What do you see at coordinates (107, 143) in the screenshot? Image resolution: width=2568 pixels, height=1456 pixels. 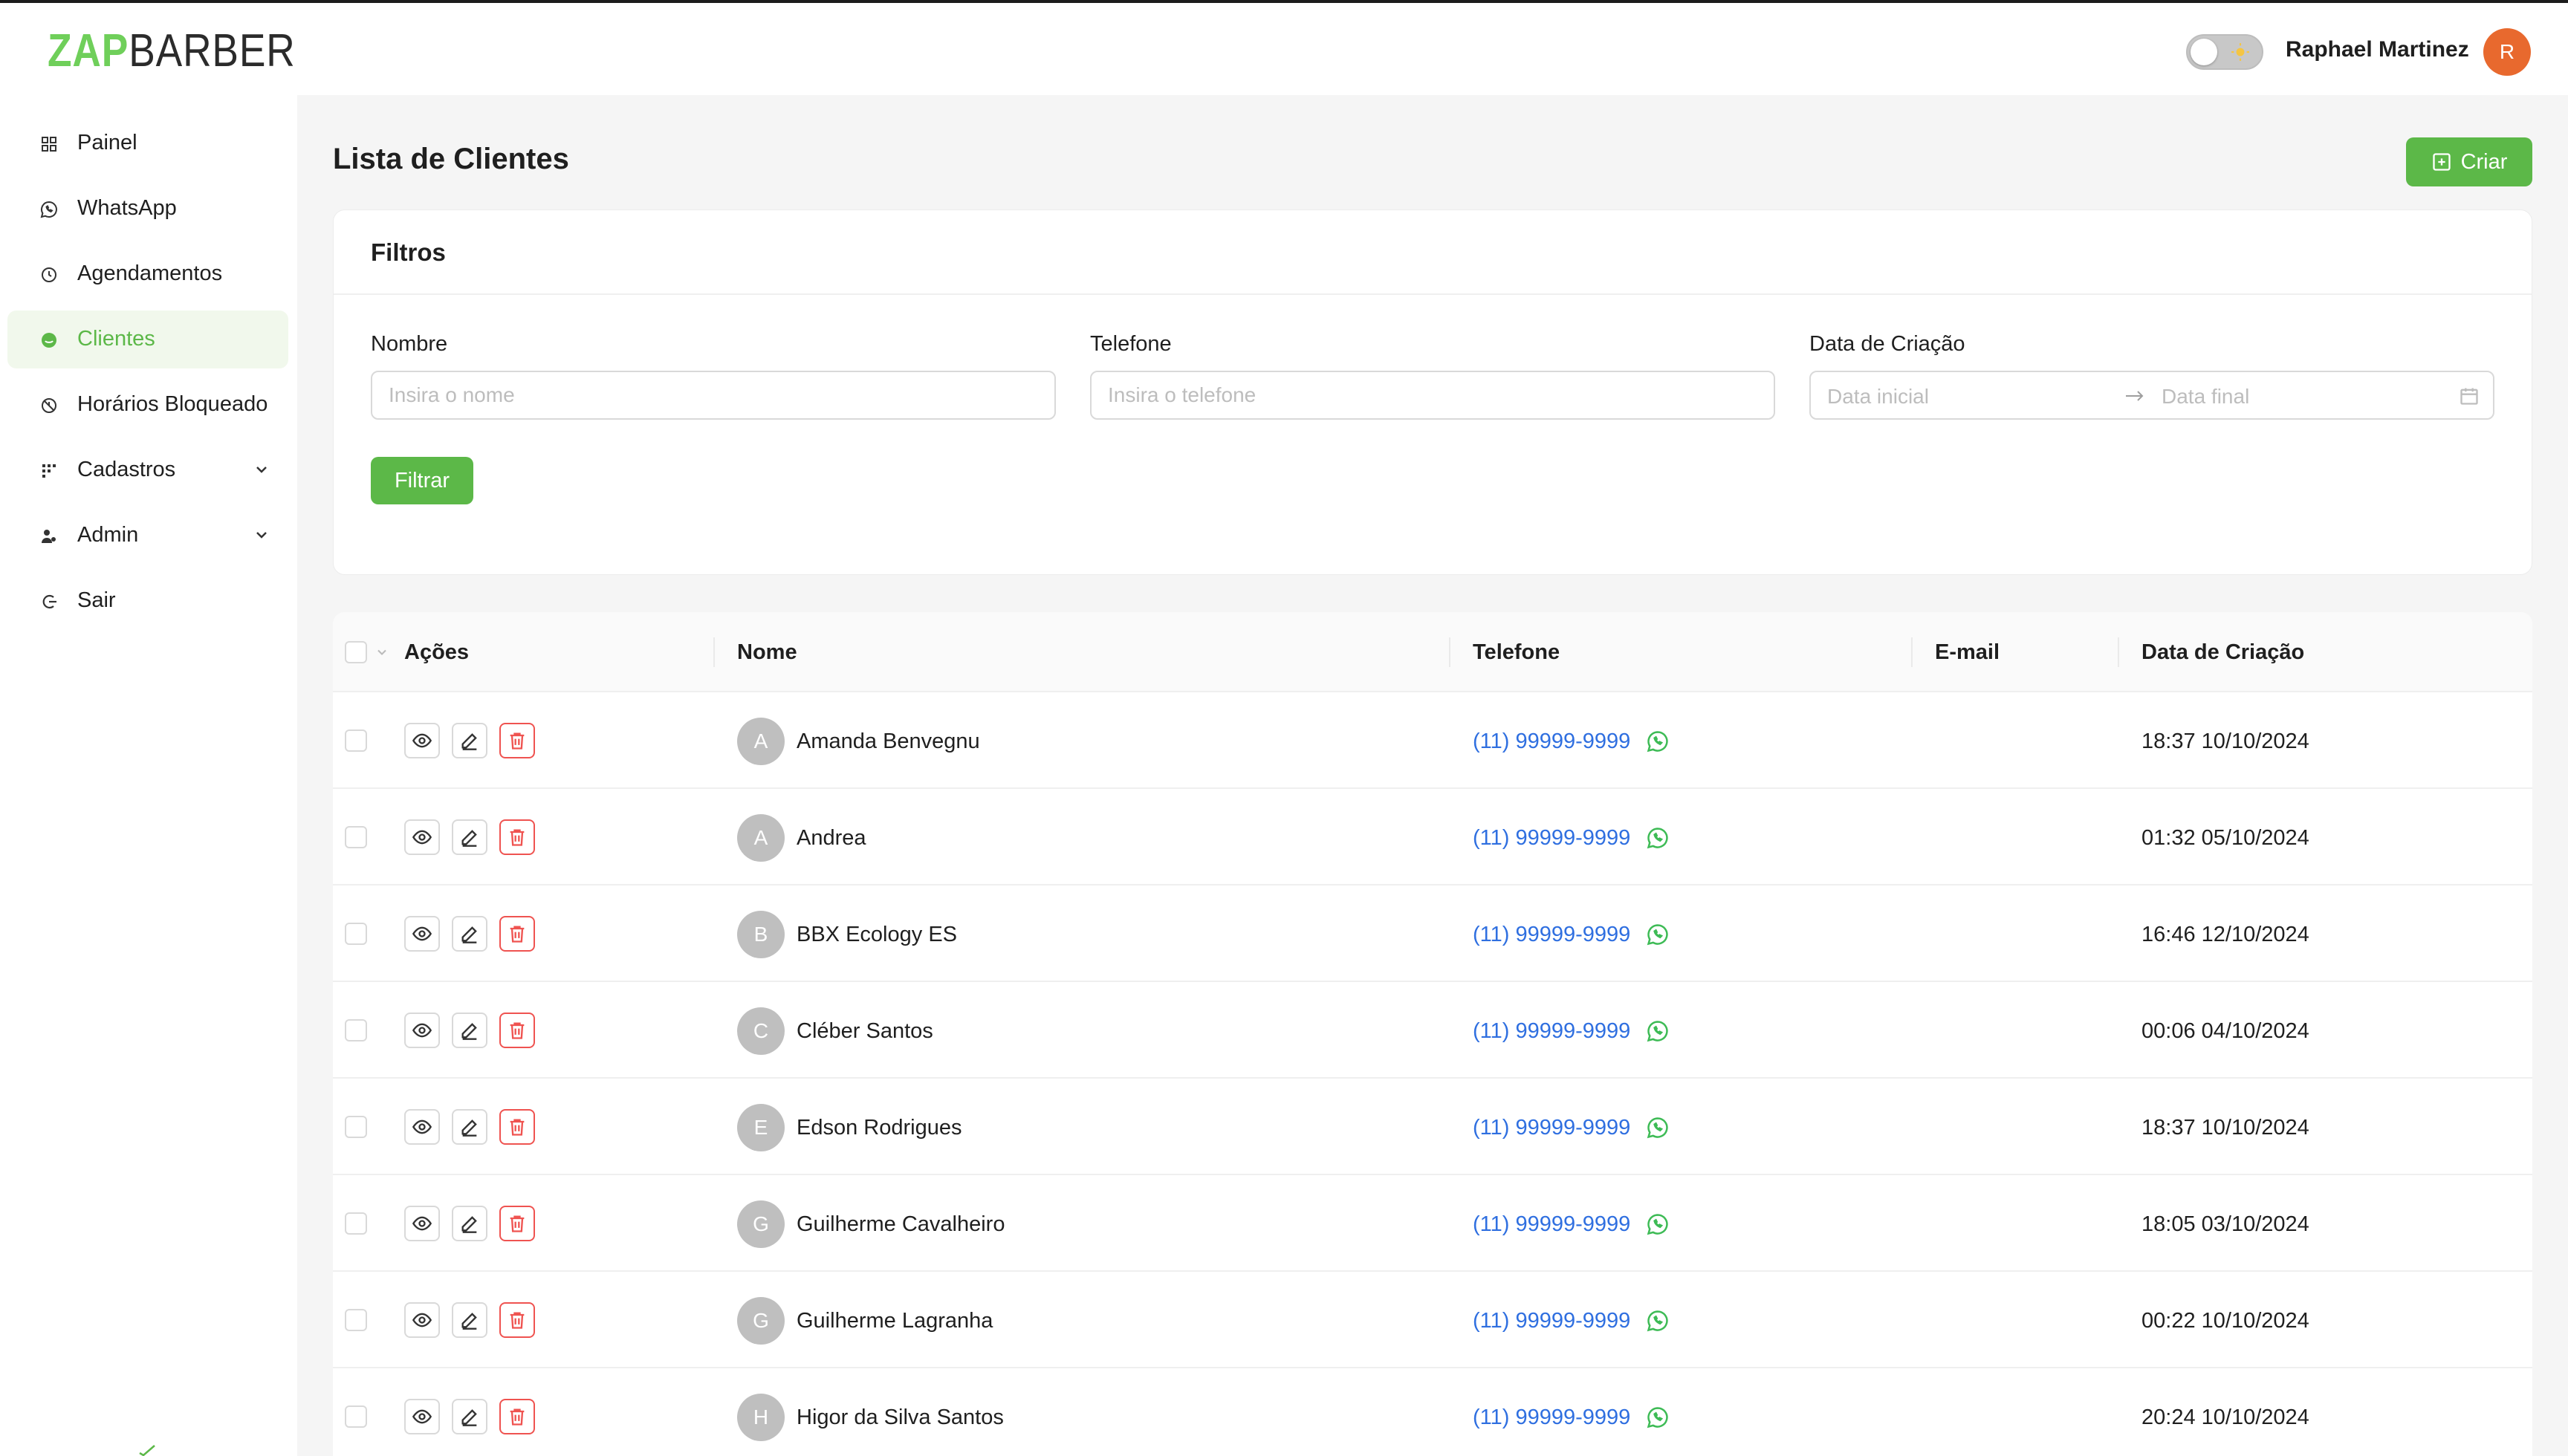 I see `sidebar-item-label: Painel` at bounding box center [107, 143].